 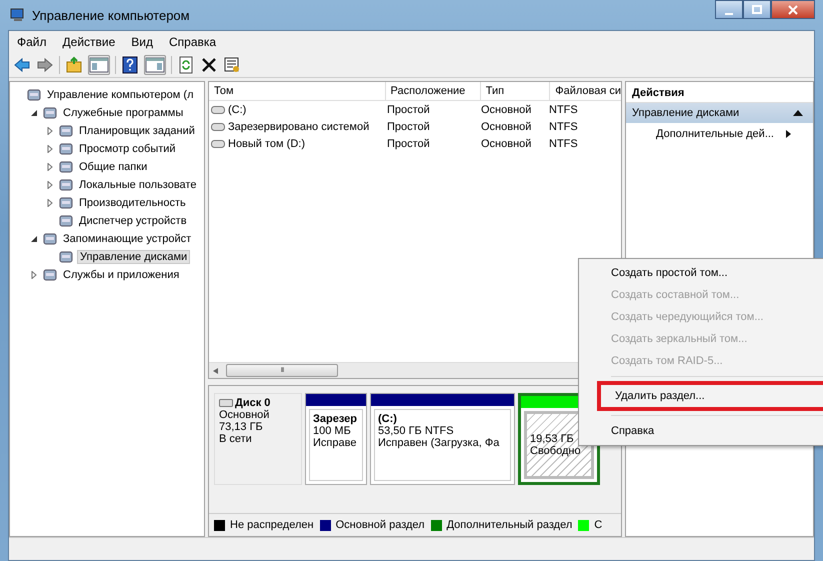 I want to click on legend-label: Дополнительный раздел, so click(x=509, y=525).